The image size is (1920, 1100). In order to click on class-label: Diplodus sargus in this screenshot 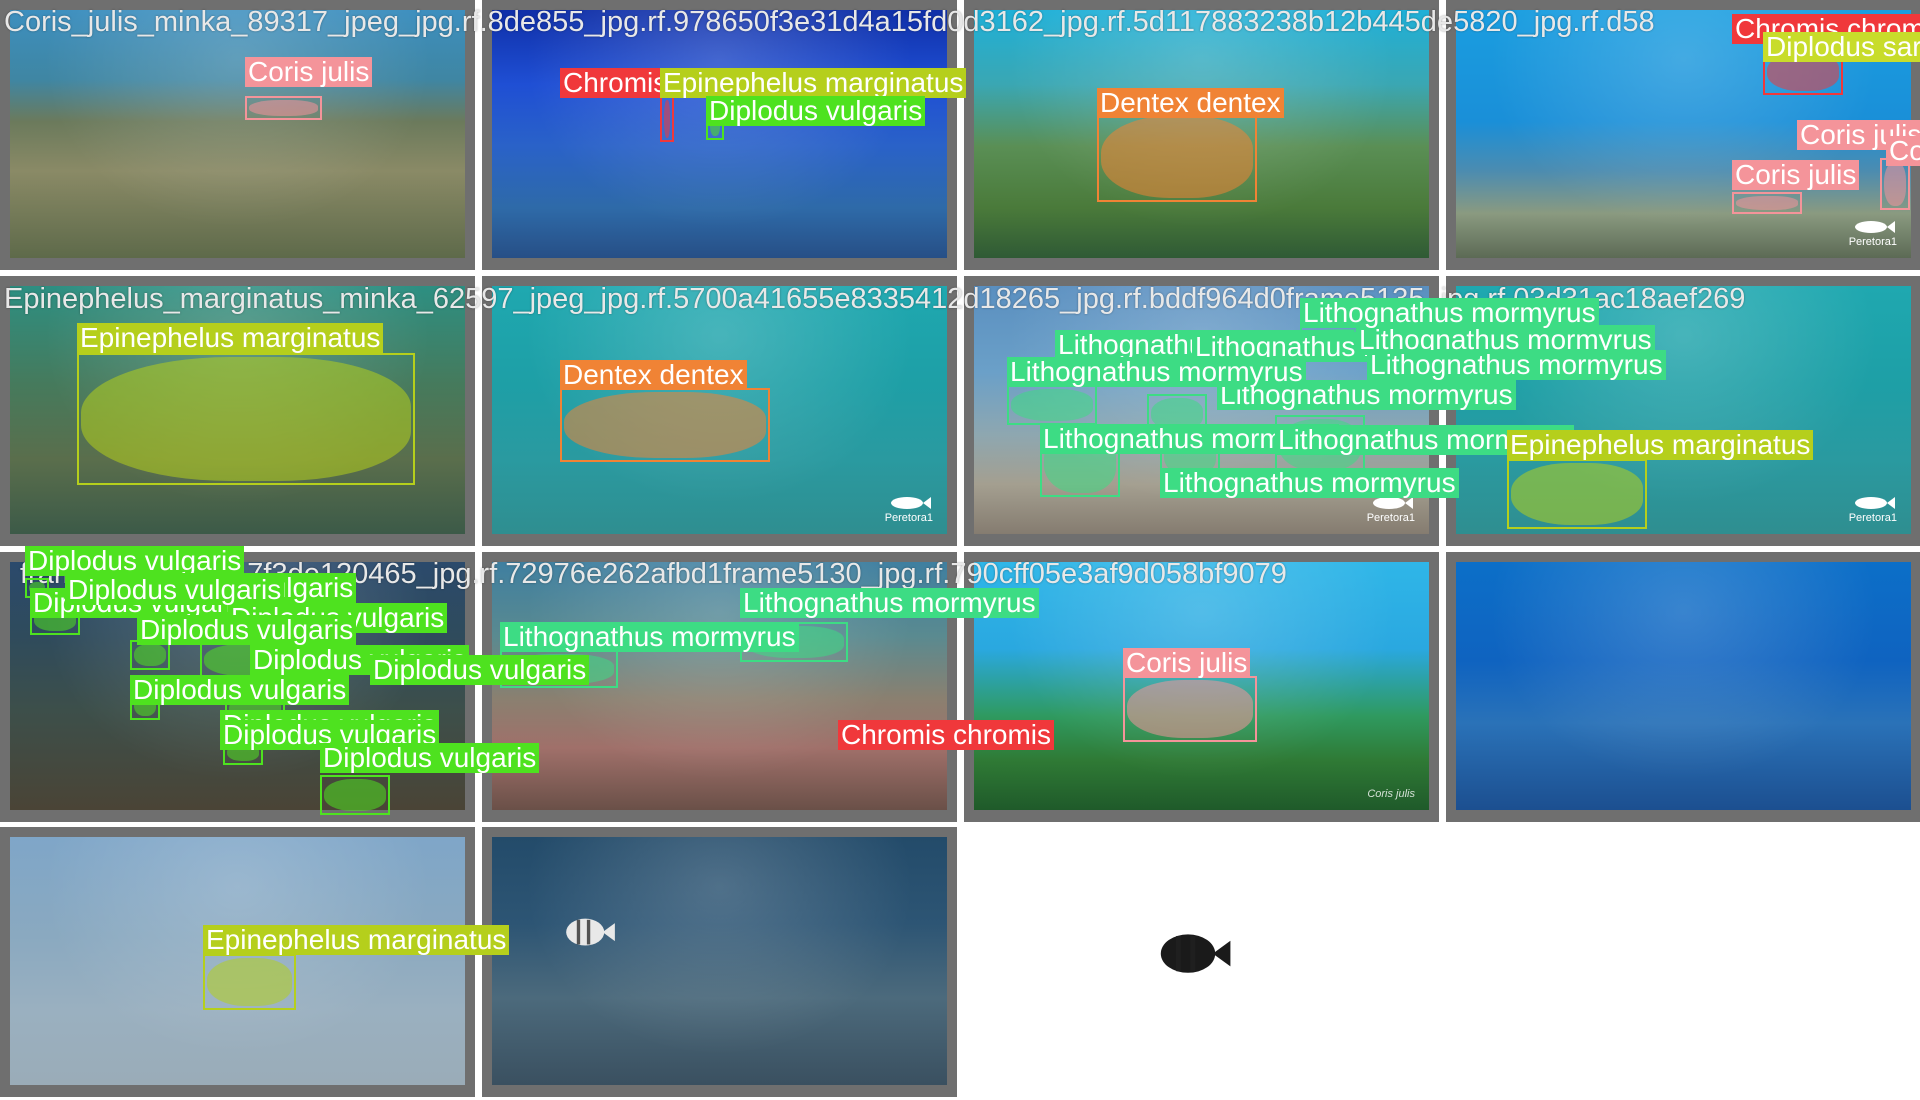, I will do `click(1841, 47)`.